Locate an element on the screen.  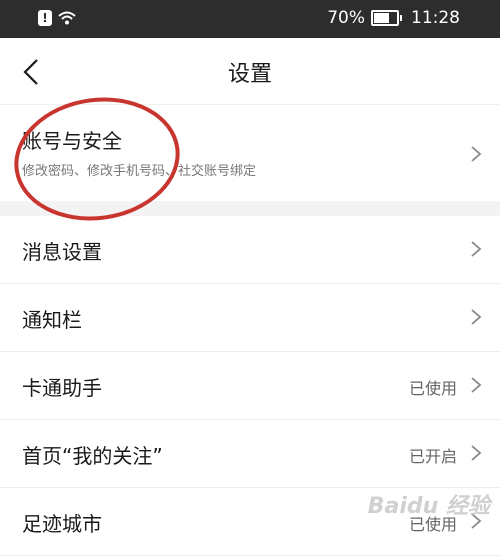
list-item-cartoon-assistant: 卡通助手 已使用 is located at coordinates (250, 386).